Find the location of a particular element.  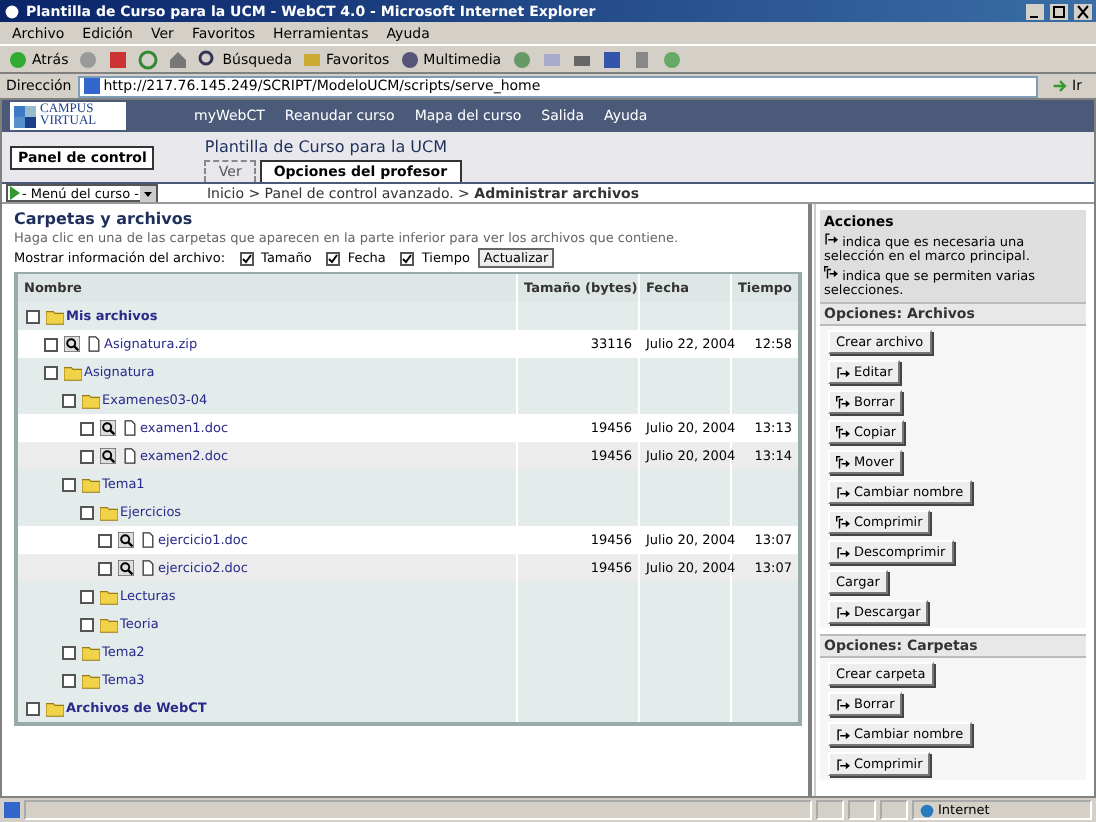

stop-button is located at coordinates (118, 59).